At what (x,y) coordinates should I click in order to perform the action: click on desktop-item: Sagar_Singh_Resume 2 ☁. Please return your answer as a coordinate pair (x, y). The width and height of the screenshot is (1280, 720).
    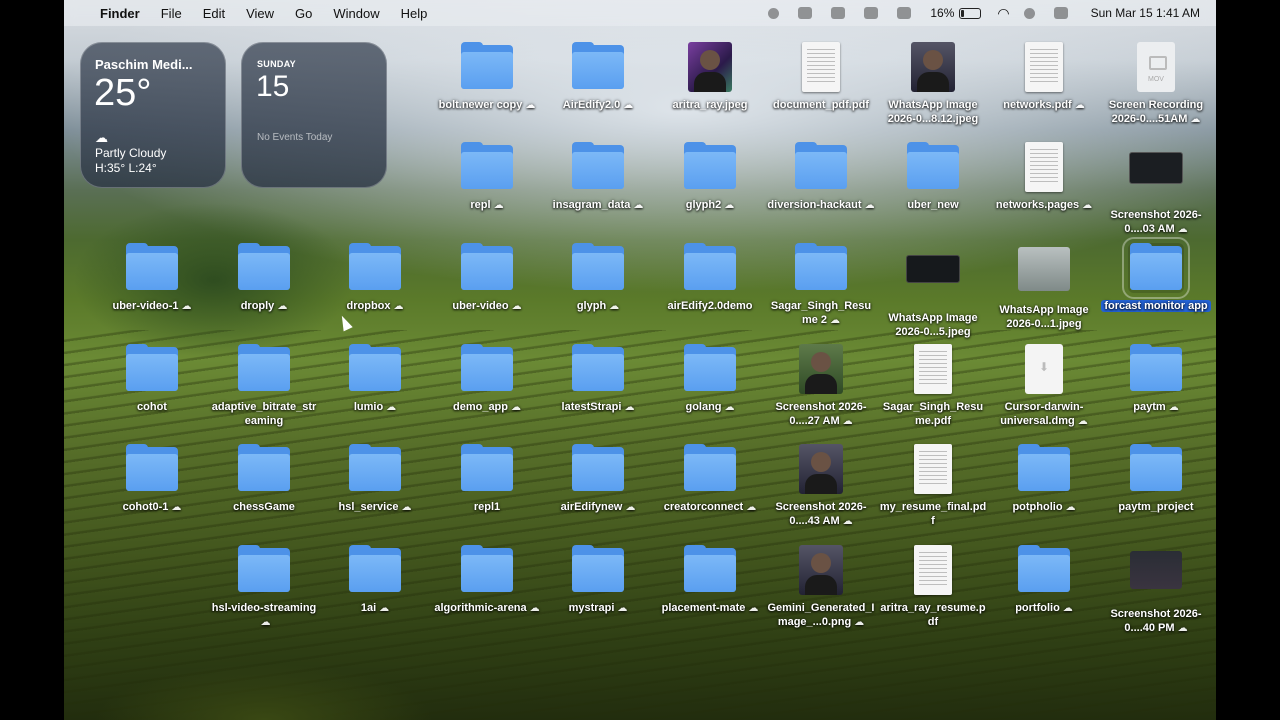
    Looking at the image, I should click on (821, 285).